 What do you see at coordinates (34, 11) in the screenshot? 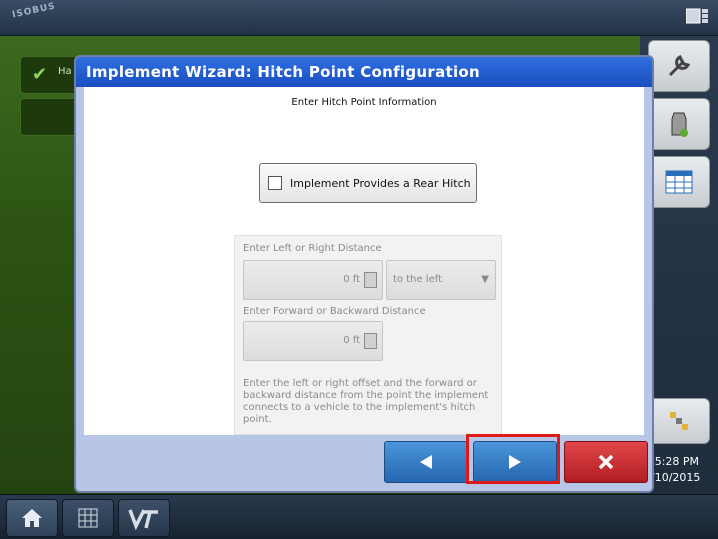
I see `app-logo: ISOBUS` at bounding box center [34, 11].